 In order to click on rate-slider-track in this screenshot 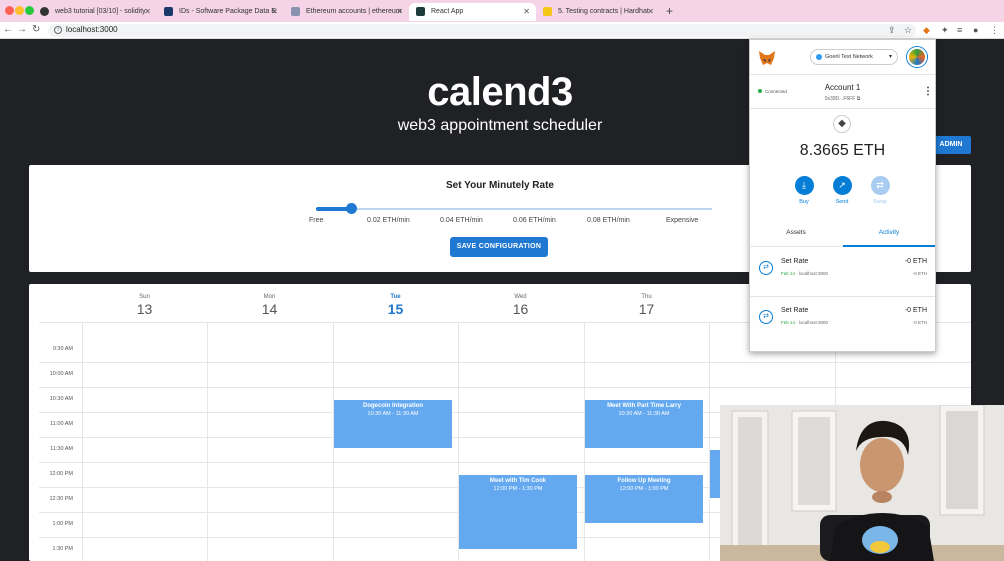, I will do `click(514, 209)`.